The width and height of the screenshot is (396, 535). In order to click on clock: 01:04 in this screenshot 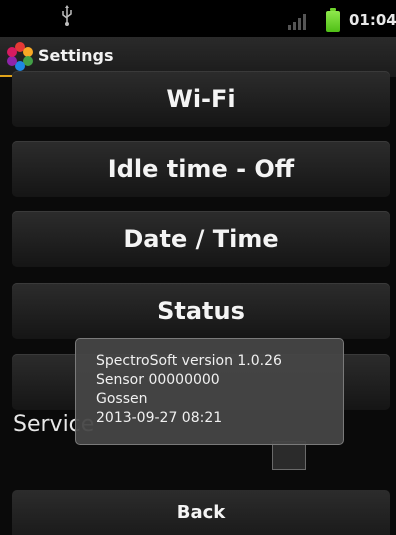, I will do `click(372, 20)`.